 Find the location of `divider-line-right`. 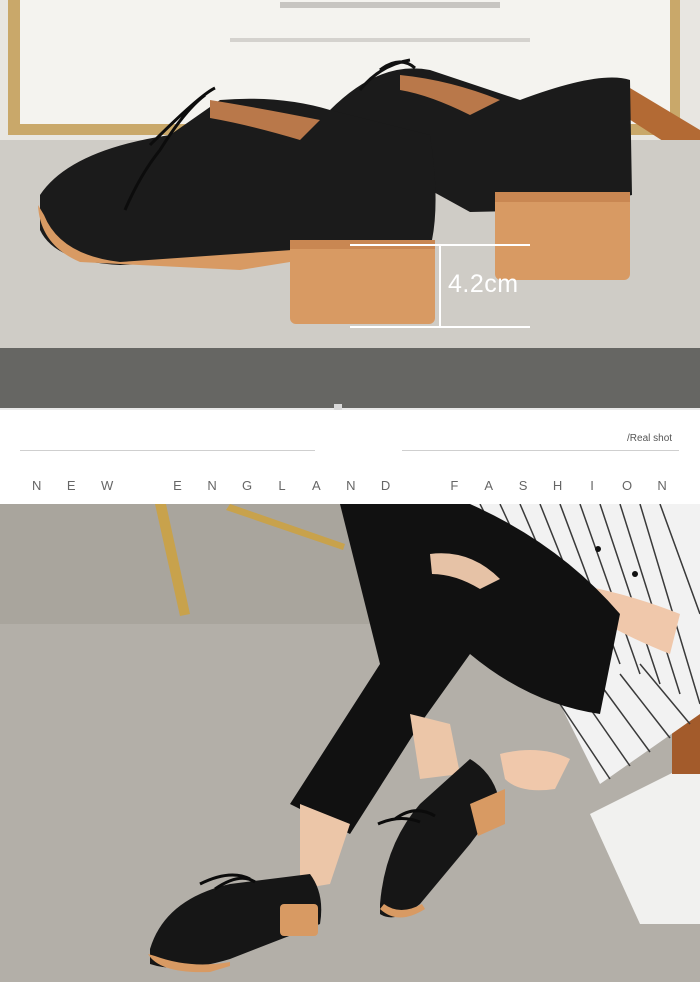

divider-line-right is located at coordinates (540, 450).